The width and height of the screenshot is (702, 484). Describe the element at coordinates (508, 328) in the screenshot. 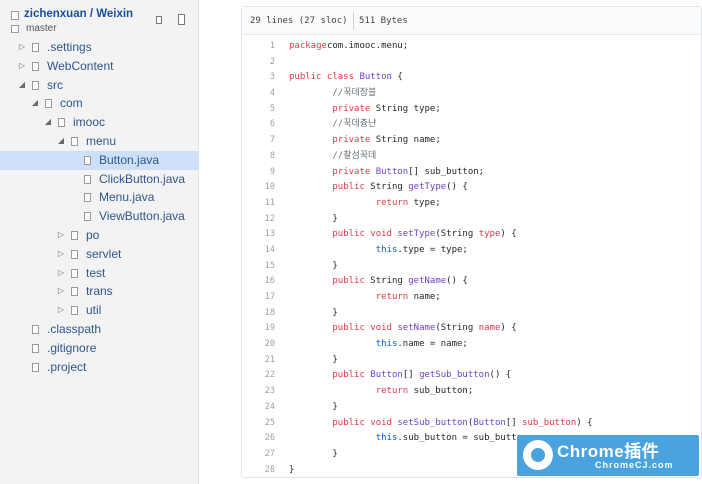

I see `code-token: ) {` at that location.